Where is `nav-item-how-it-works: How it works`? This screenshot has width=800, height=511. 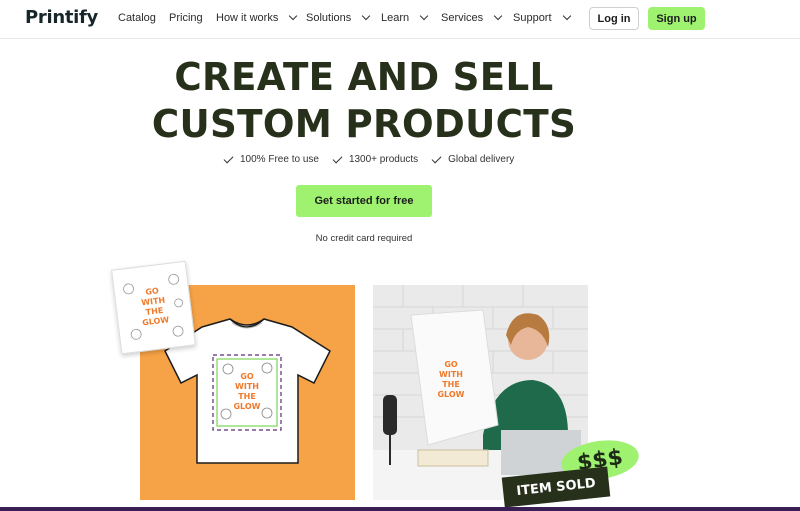 nav-item-how-it-works: How it works is located at coordinates (257, 17).